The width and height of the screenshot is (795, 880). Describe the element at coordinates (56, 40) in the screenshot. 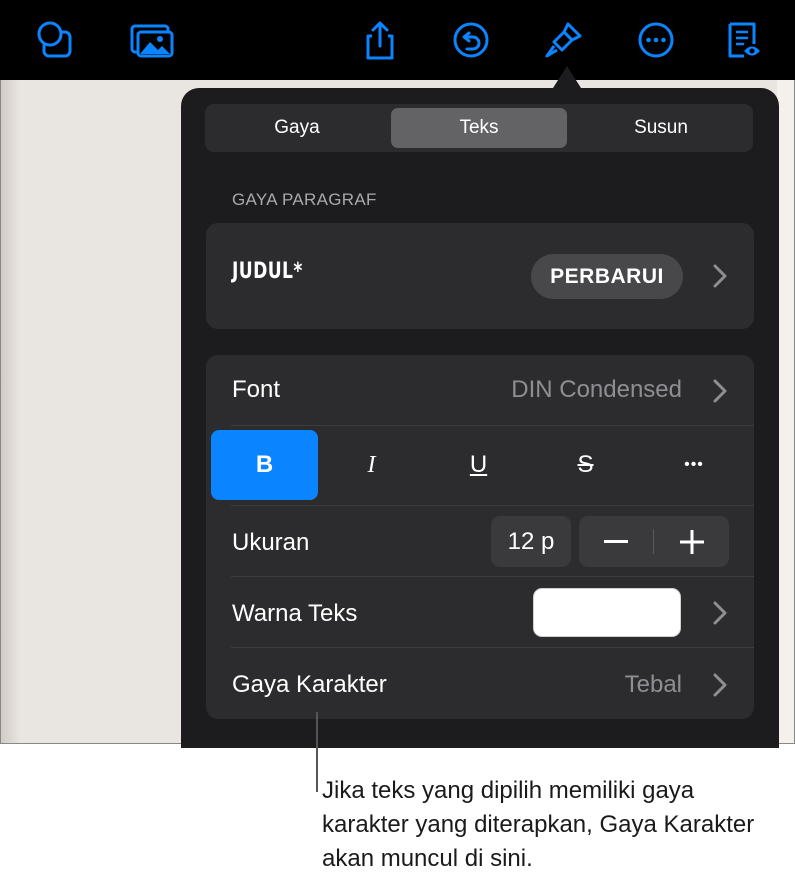

I see `shapes-icon` at that location.